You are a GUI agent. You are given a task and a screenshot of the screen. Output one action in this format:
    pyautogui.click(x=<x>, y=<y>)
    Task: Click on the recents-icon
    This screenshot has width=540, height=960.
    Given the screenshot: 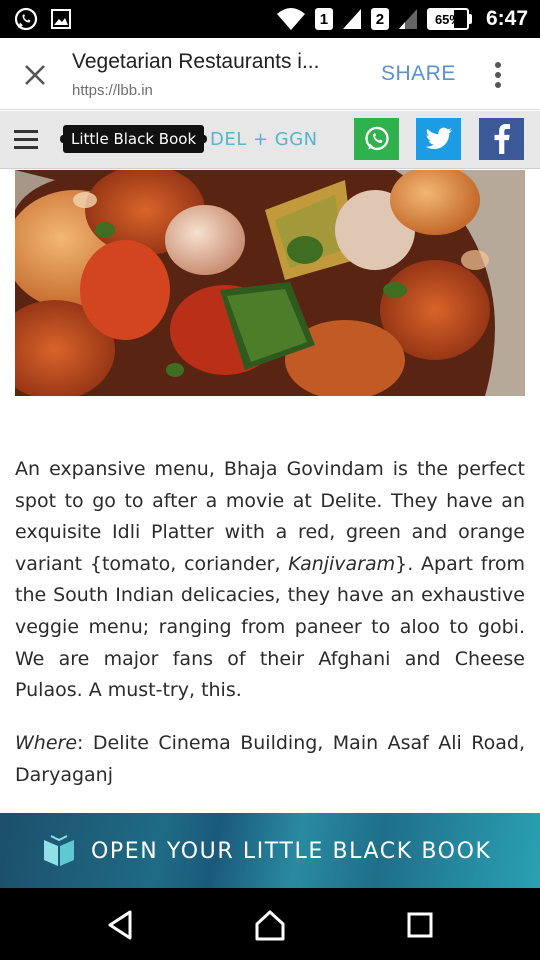 What is the action you would take?
    pyautogui.click(x=420, y=925)
    